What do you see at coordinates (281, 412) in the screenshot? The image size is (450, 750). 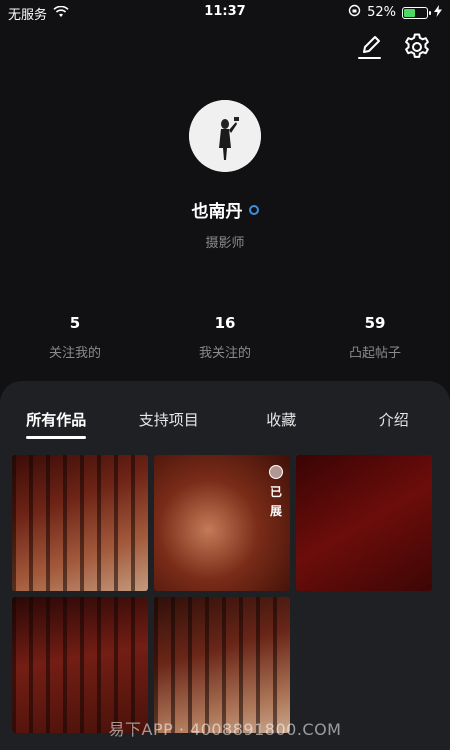 I see `tab-favorites: 收藏` at bounding box center [281, 412].